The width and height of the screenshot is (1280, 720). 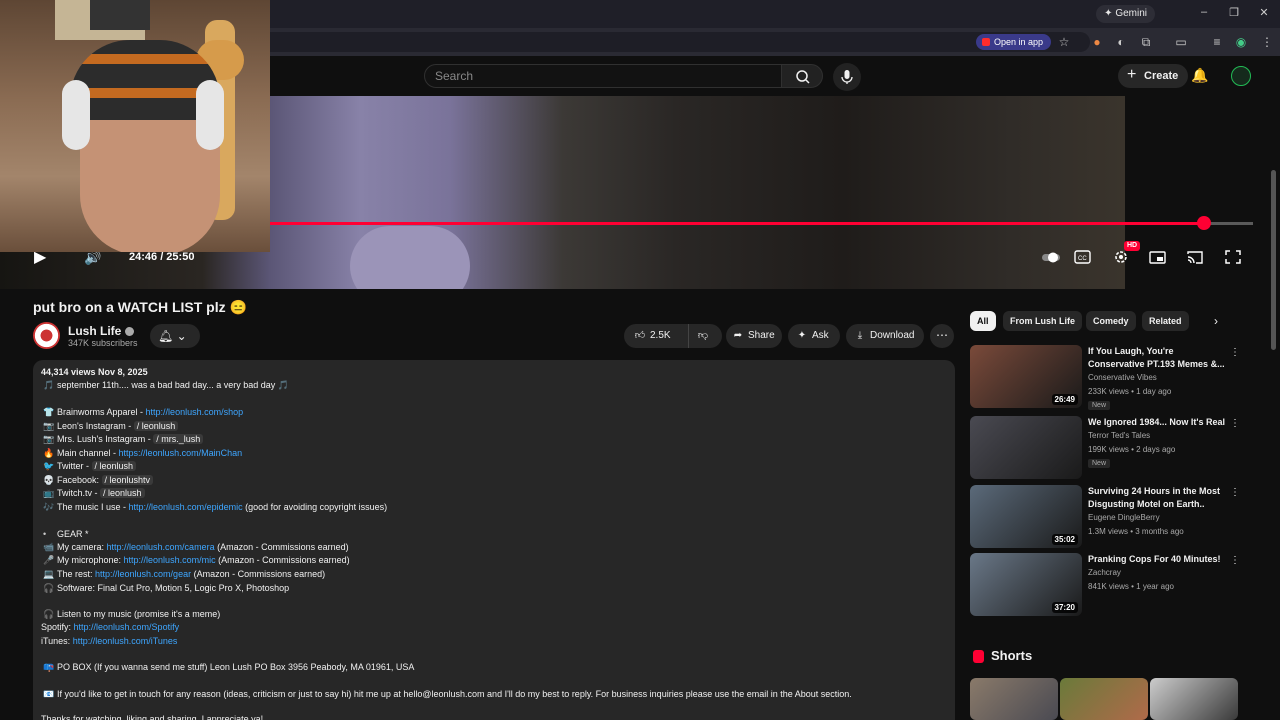 I want to click on account-avatar, so click(x=1241, y=76).